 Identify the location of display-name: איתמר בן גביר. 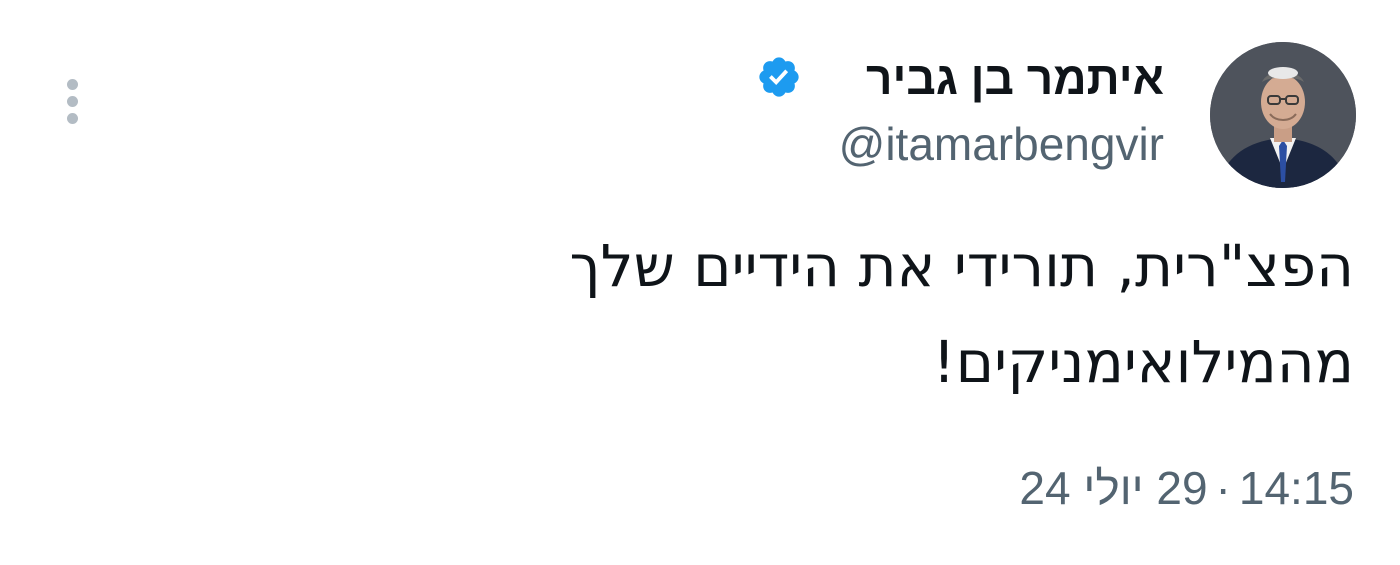
(1015, 78).